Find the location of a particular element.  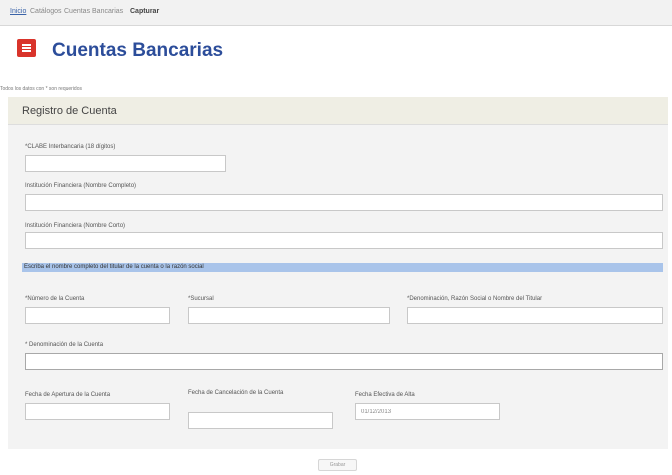

account-number-label: *Número de la Cuenta is located at coordinates (55, 299).